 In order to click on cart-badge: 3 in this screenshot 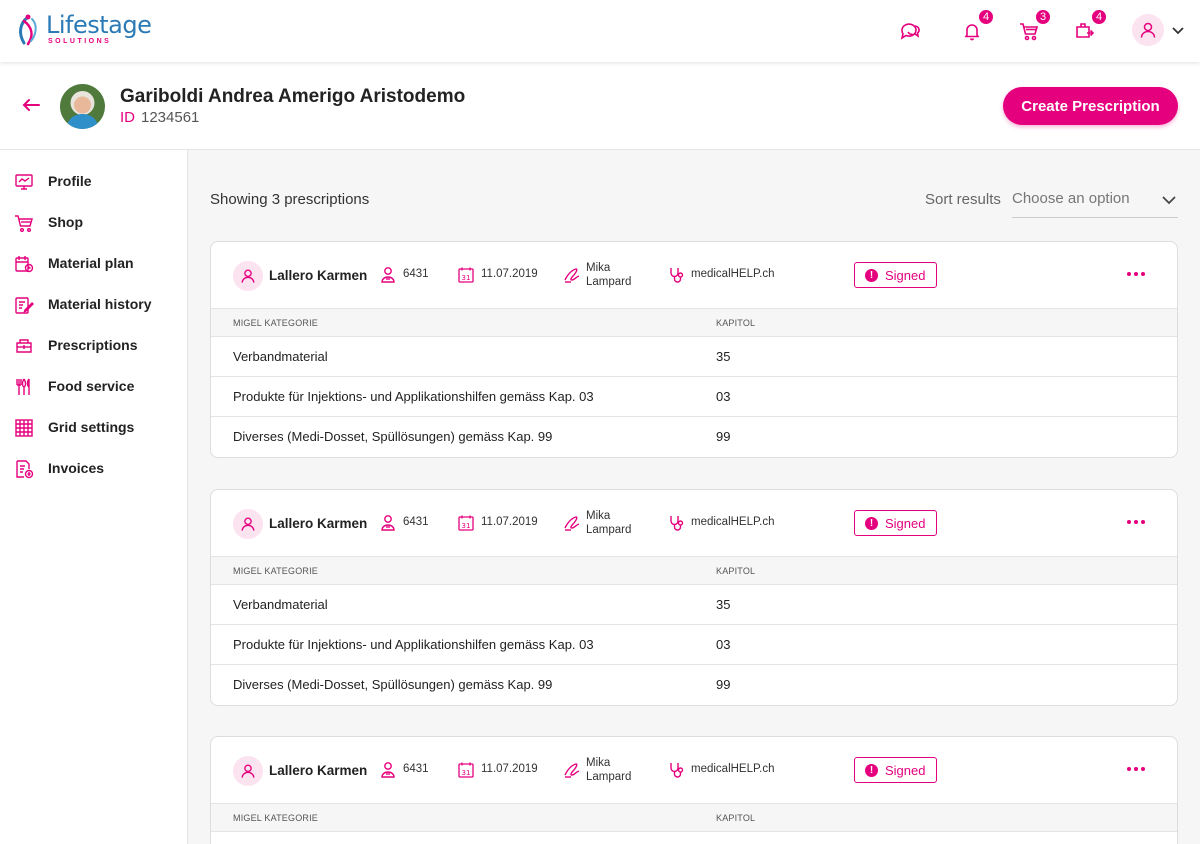, I will do `click(1043, 17)`.